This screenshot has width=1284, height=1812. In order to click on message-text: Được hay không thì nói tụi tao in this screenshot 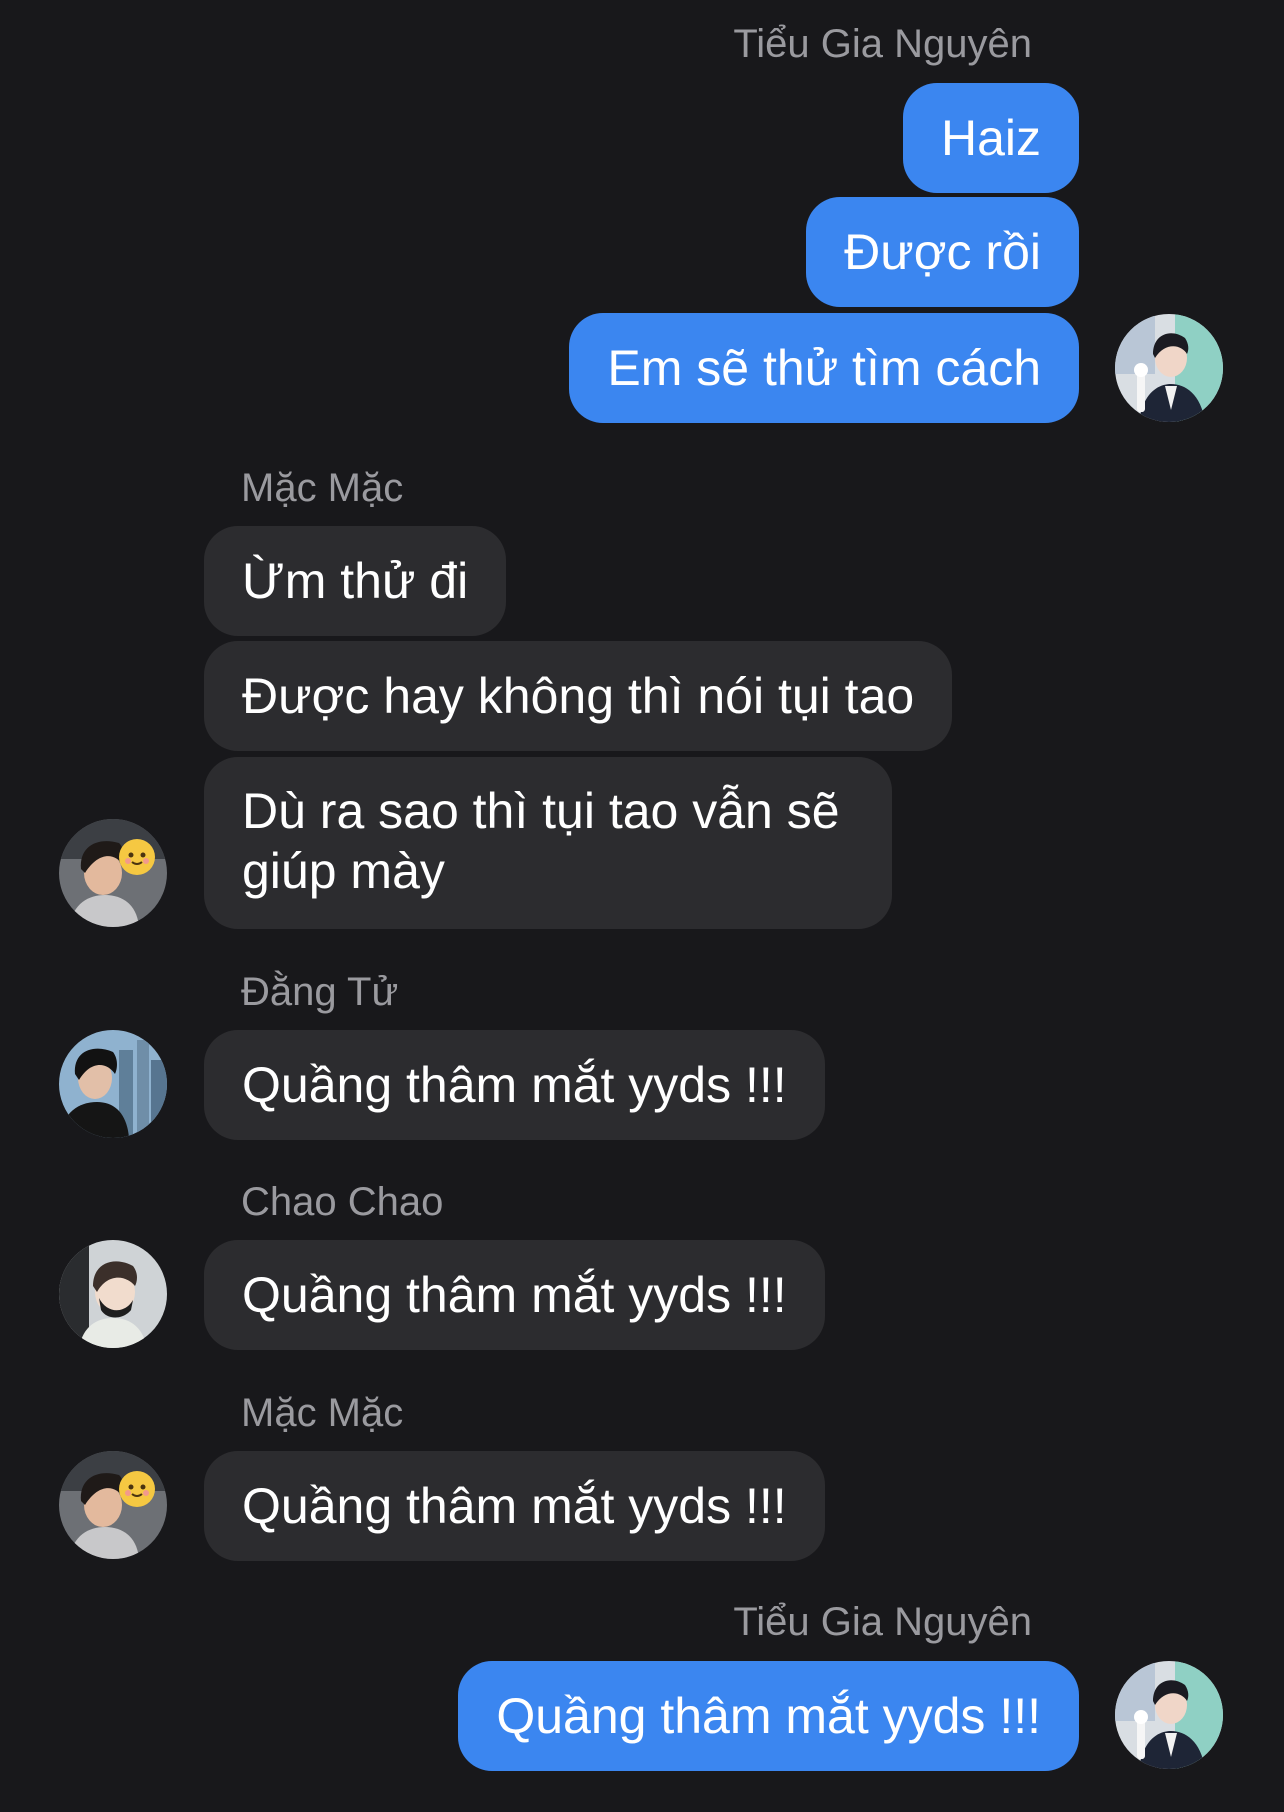, I will do `click(578, 696)`.